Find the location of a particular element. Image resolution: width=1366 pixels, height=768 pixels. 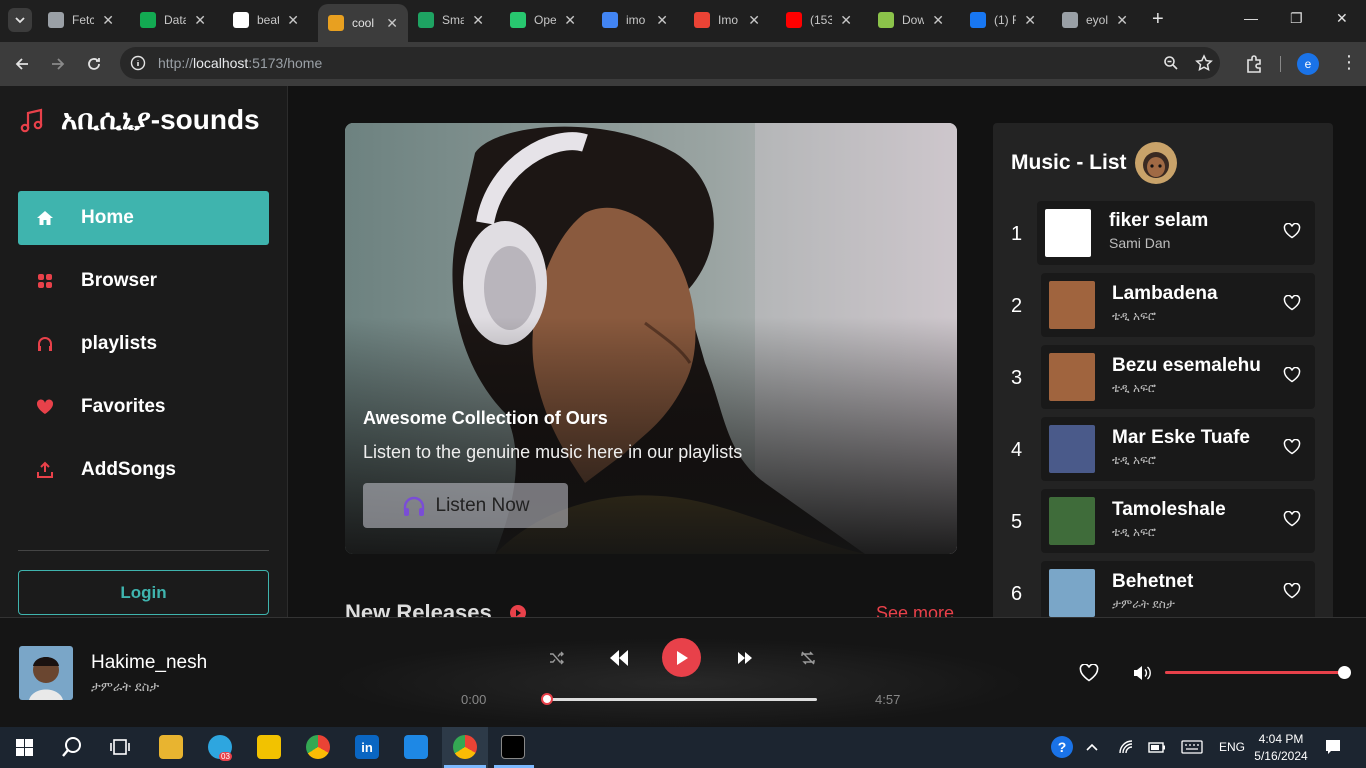

progress-handle is located at coordinates (547, 699).